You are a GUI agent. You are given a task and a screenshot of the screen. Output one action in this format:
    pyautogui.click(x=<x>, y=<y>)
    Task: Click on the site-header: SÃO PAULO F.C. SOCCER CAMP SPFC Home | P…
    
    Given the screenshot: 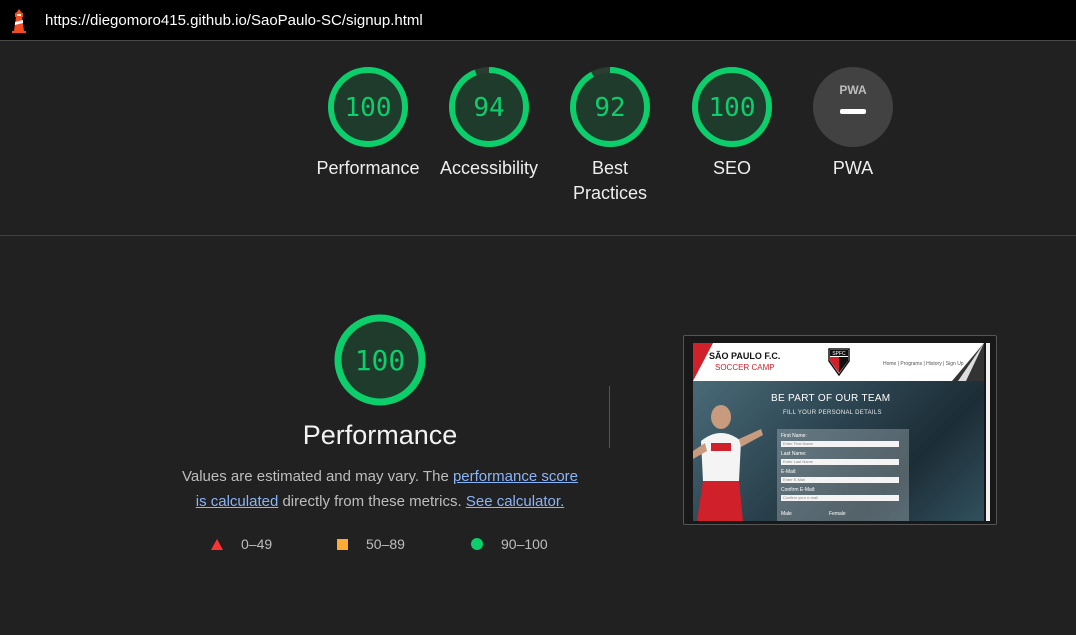 What is the action you would take?
    pyautogui.click(x=838, y=362)
    